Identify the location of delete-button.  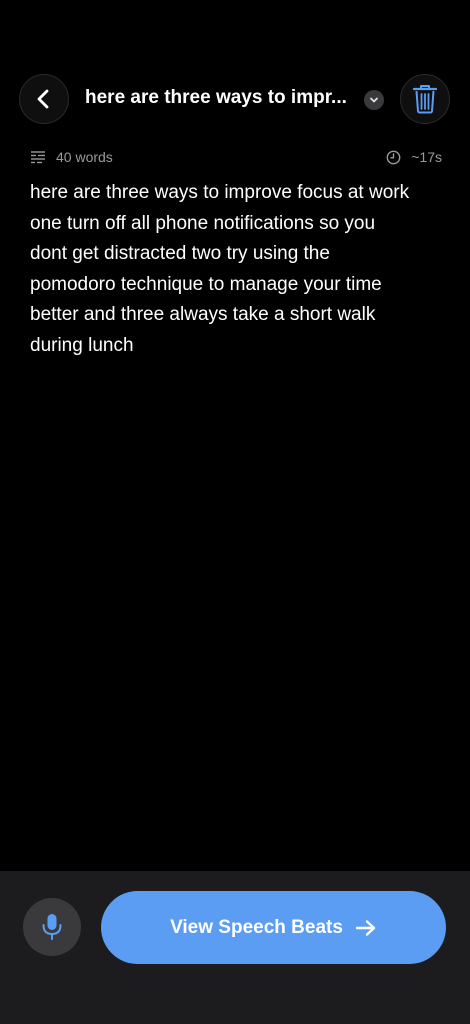
(425, 99).